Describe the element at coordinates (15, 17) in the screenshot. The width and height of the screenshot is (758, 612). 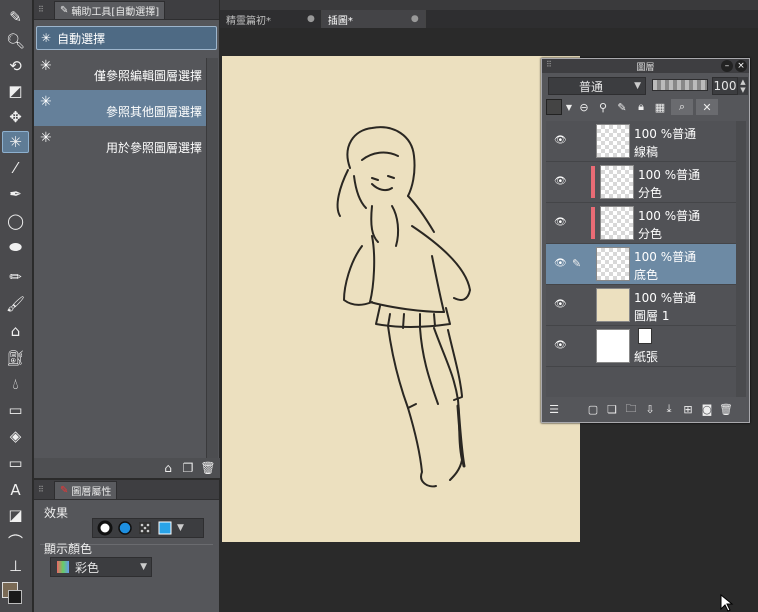
I see `pen-tool-icon: ✎` at that location.